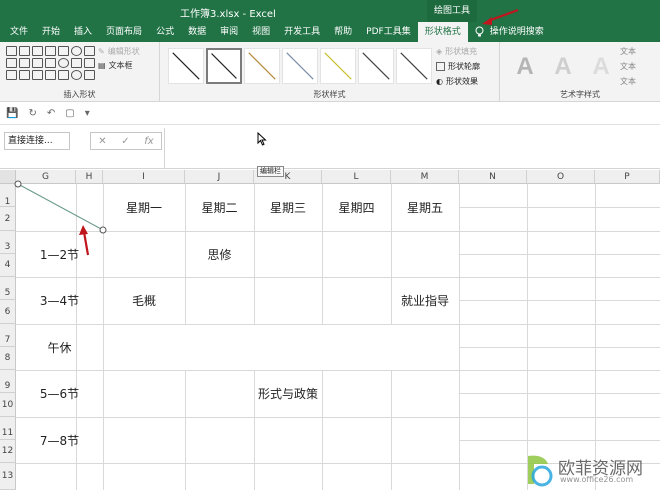 The height and width of the screenshot is (490, 660). What do you see at coordinates (356, 177) in the screenshot?
I see `column-header-l: L` at bounding box center [356, 177].